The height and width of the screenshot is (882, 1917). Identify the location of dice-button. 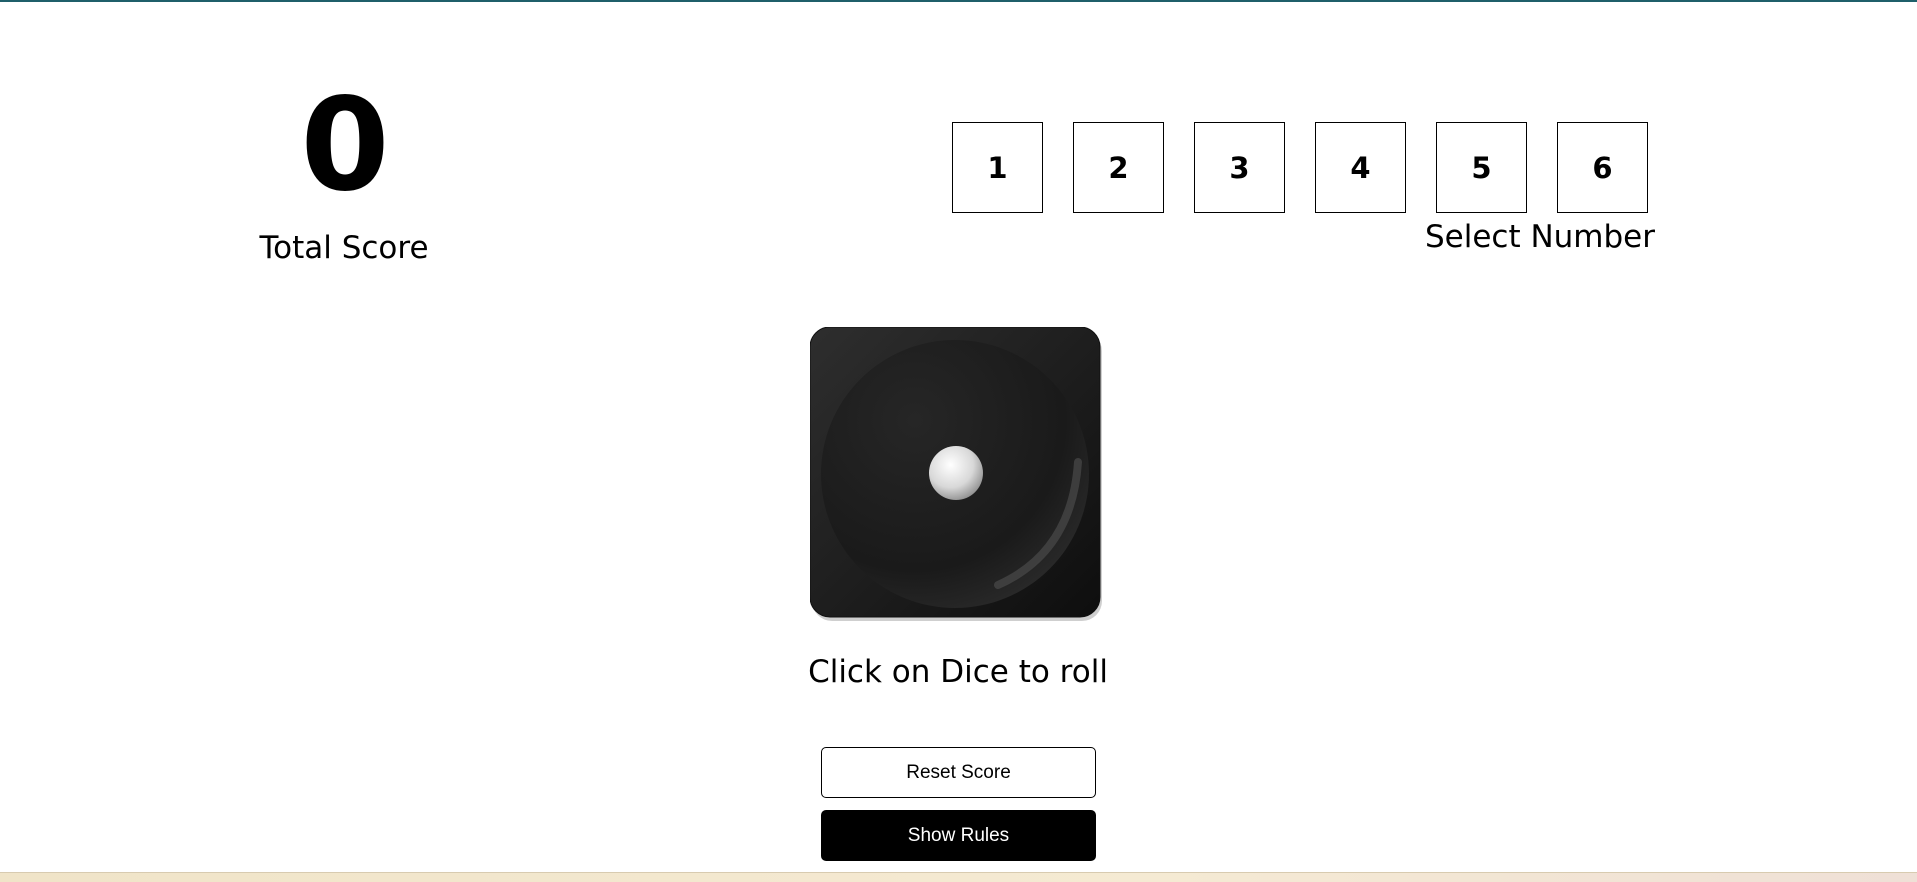
(957, 474).